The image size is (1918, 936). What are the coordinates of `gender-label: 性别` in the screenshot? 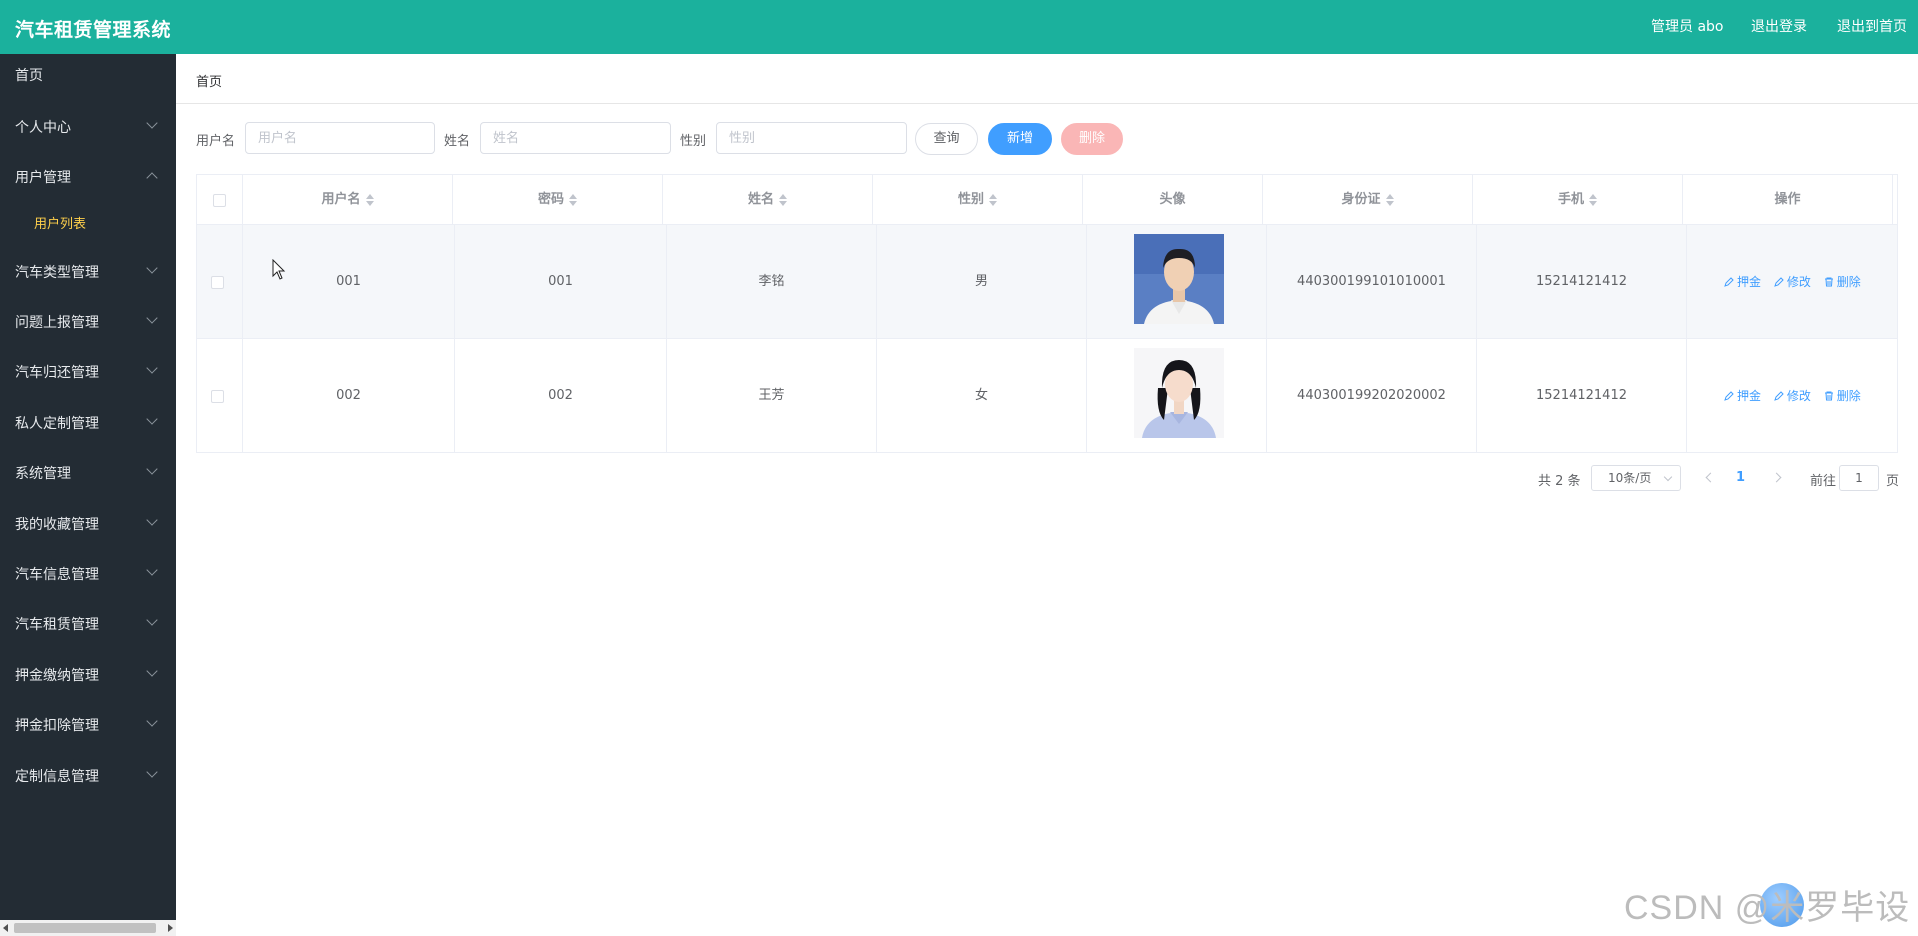 It's located at (693, 141).